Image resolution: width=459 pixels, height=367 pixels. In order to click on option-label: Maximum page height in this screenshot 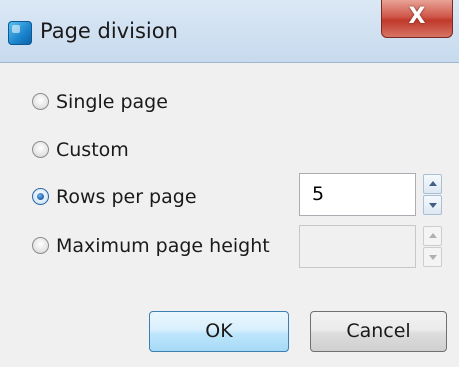, I will do `click(163, 246)`.